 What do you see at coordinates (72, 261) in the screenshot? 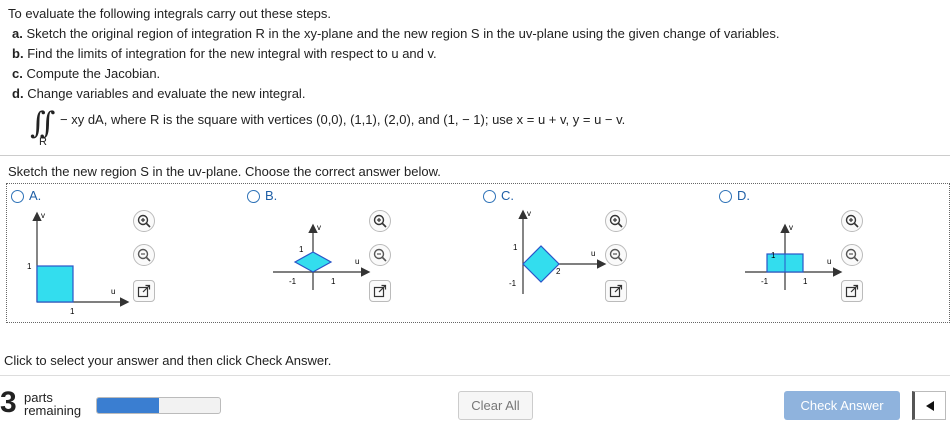
I see `option-a-graph: v u 1 1` at bounding box center [72, 261].